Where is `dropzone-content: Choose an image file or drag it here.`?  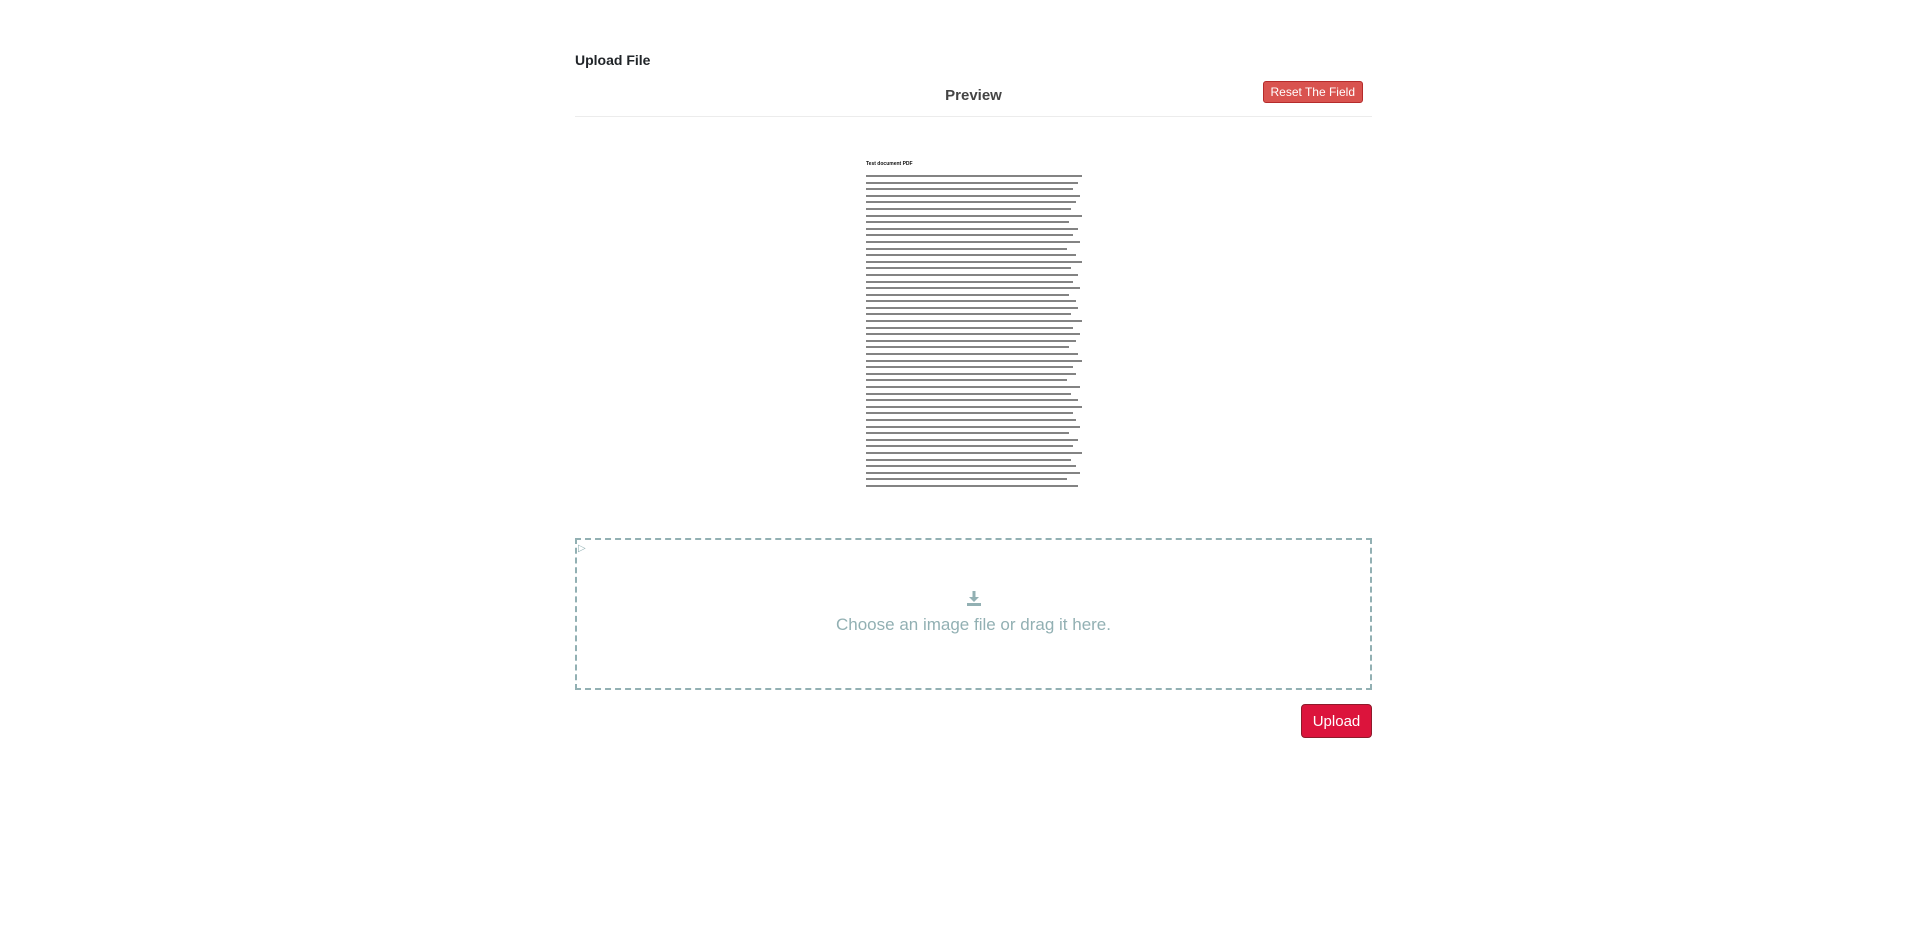
dropzone-content: Choose an image file or drag it here. is located at coordinates (973, 612).